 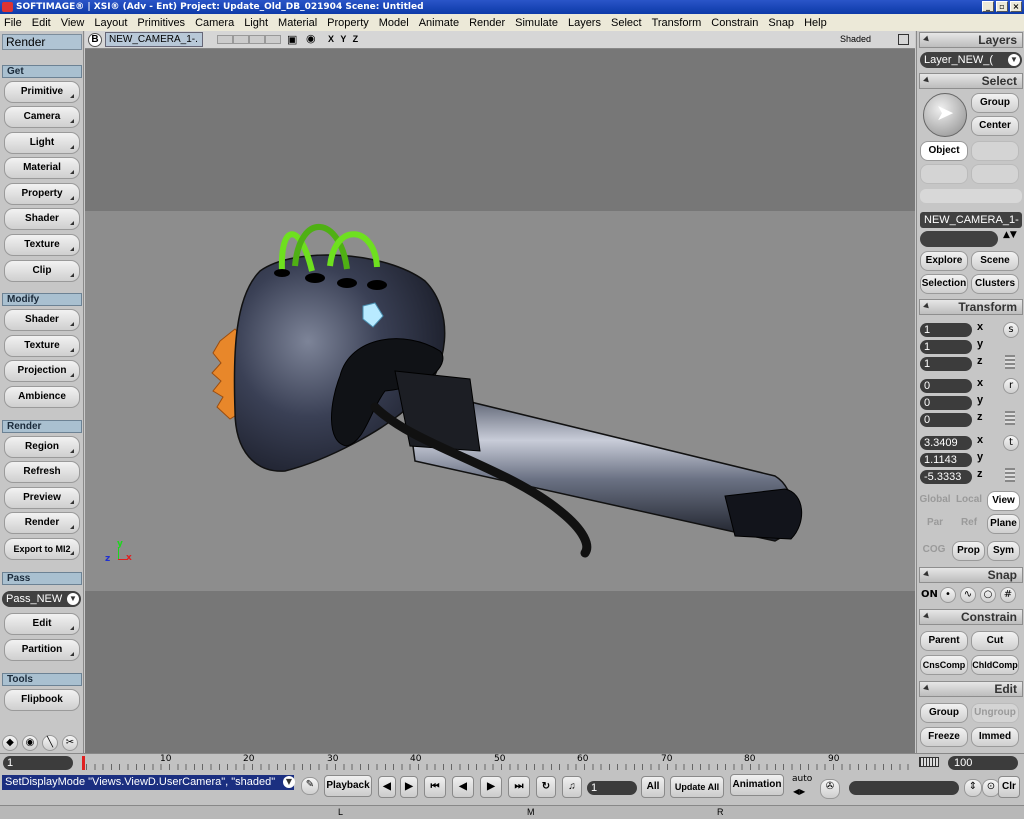 I want to click on script-editor-icon: ✎, so click(x=310, y=786).